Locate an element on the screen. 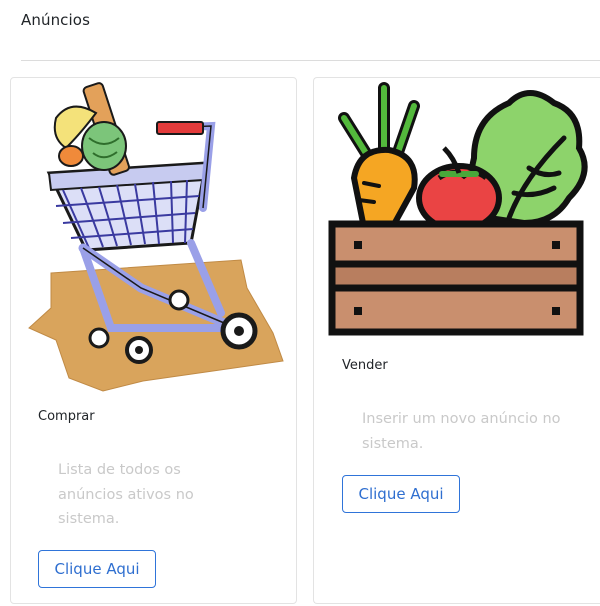 This screenshot has width=600, height=606. clique-aqui-comprar-button: Clique Aqui is located at coordinates (97, 569).